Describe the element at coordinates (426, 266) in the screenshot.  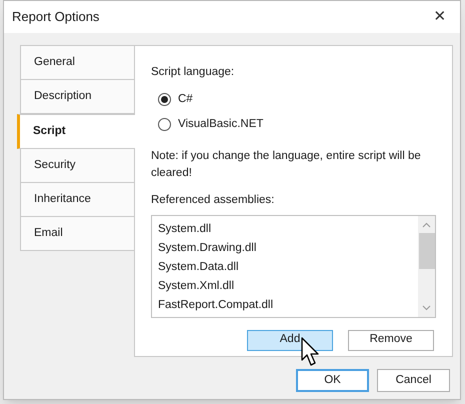
I see `scrollbar` at that location.